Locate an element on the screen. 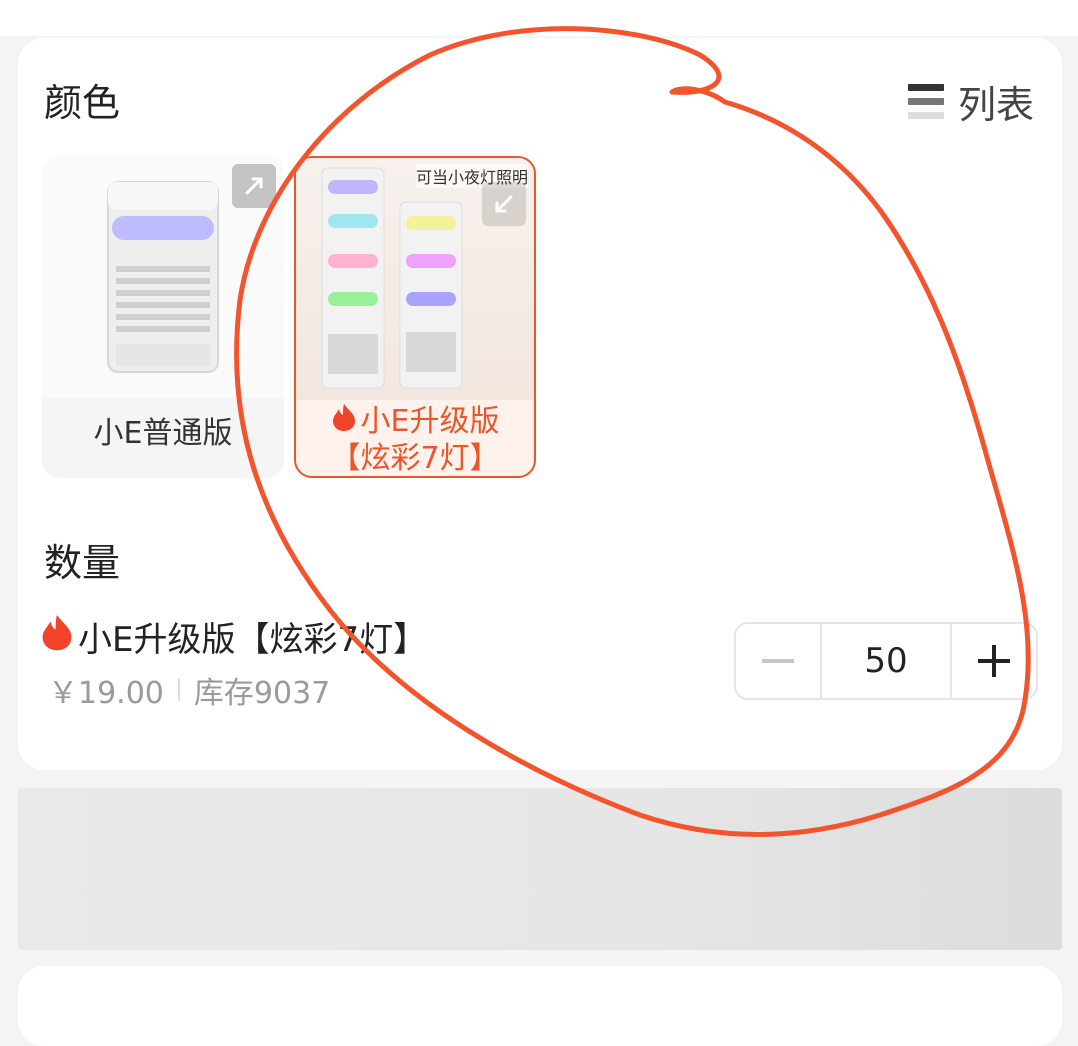 This screenshot has height=1046, width=1078. option-label-upgrade: 小E升级版 【炫彩7灯】 is located at coordinates (415, 439).